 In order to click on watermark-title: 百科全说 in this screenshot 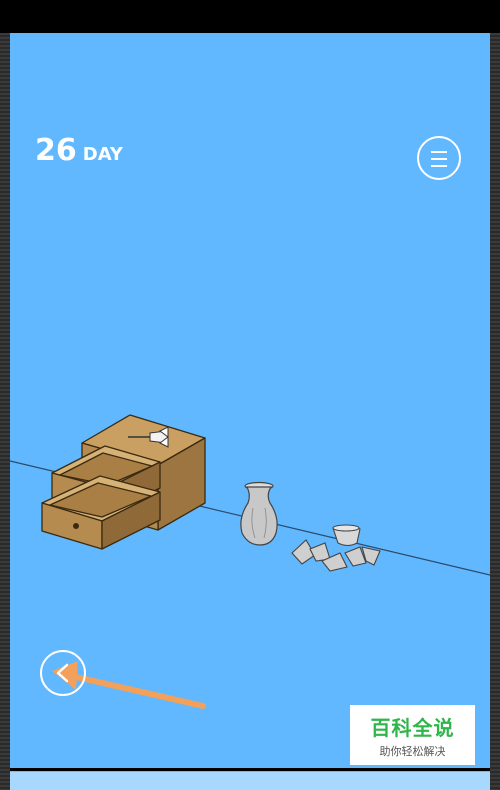, I will do `click(412, 727)`.